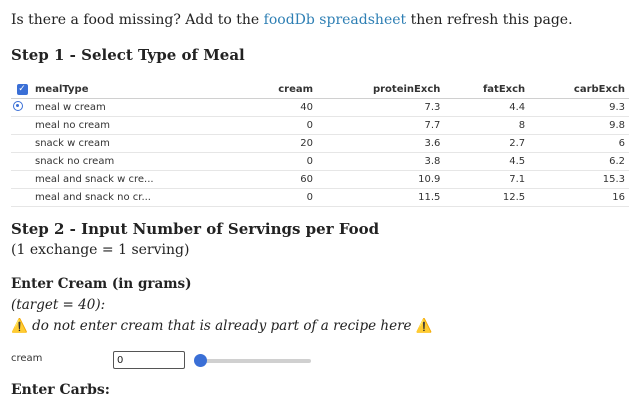 The image size is (640, 400). Describe the element at coordinates (579, 143) in the screenshot. I see `cell-carbexch: 6` at that location.